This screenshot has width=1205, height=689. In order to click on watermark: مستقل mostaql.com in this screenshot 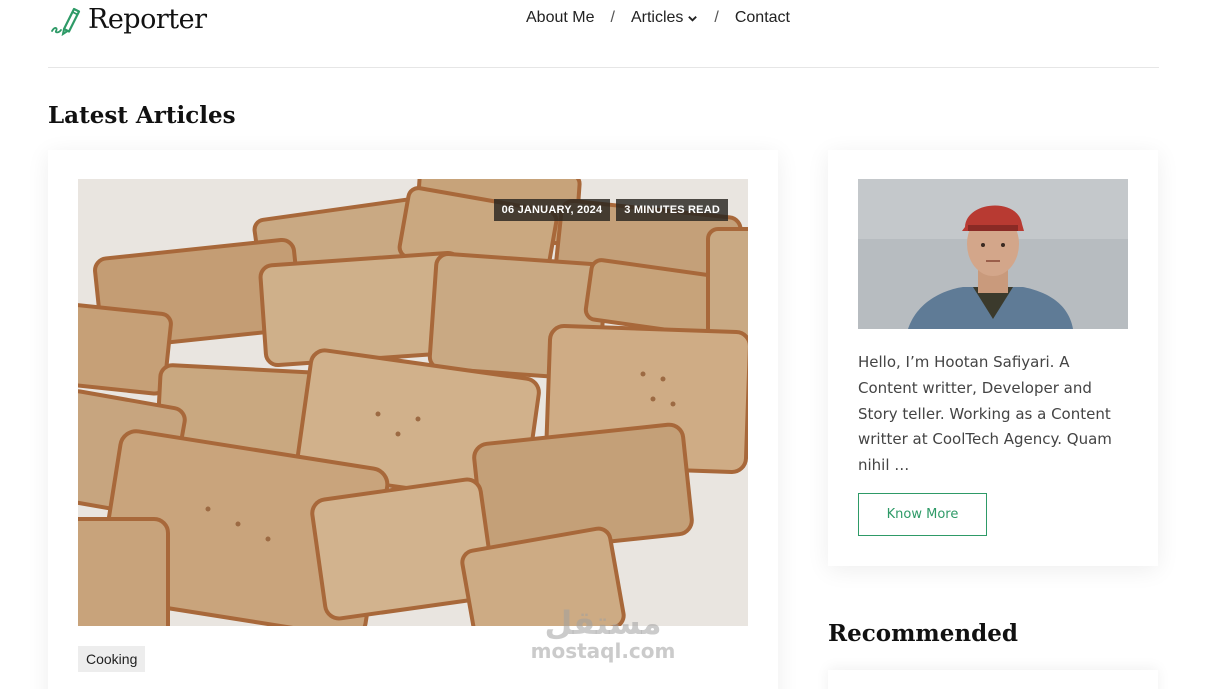, I will do `click(603, 634)`.